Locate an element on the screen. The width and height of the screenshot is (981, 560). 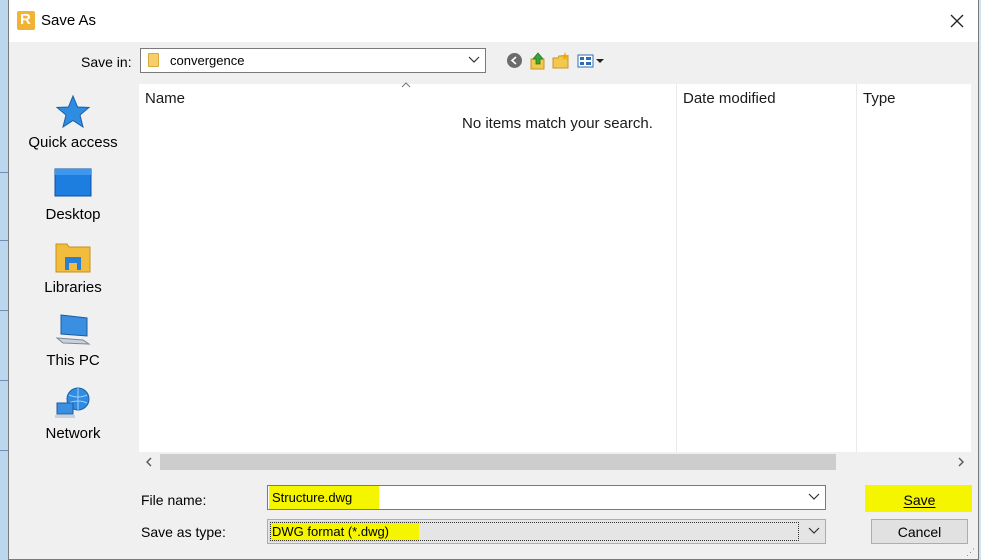
up-folder-icon is located at coordinates (537, 61).